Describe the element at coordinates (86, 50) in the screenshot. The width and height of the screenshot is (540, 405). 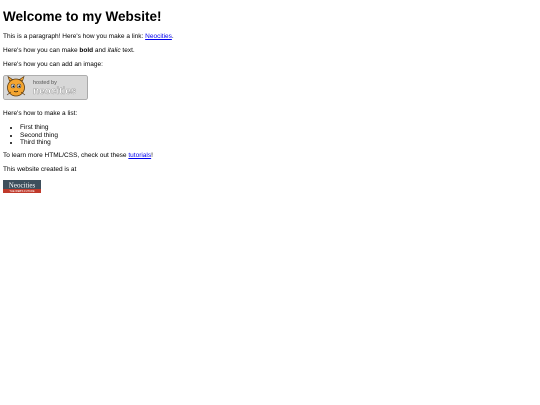
I see `bold-text: bold` at that location.